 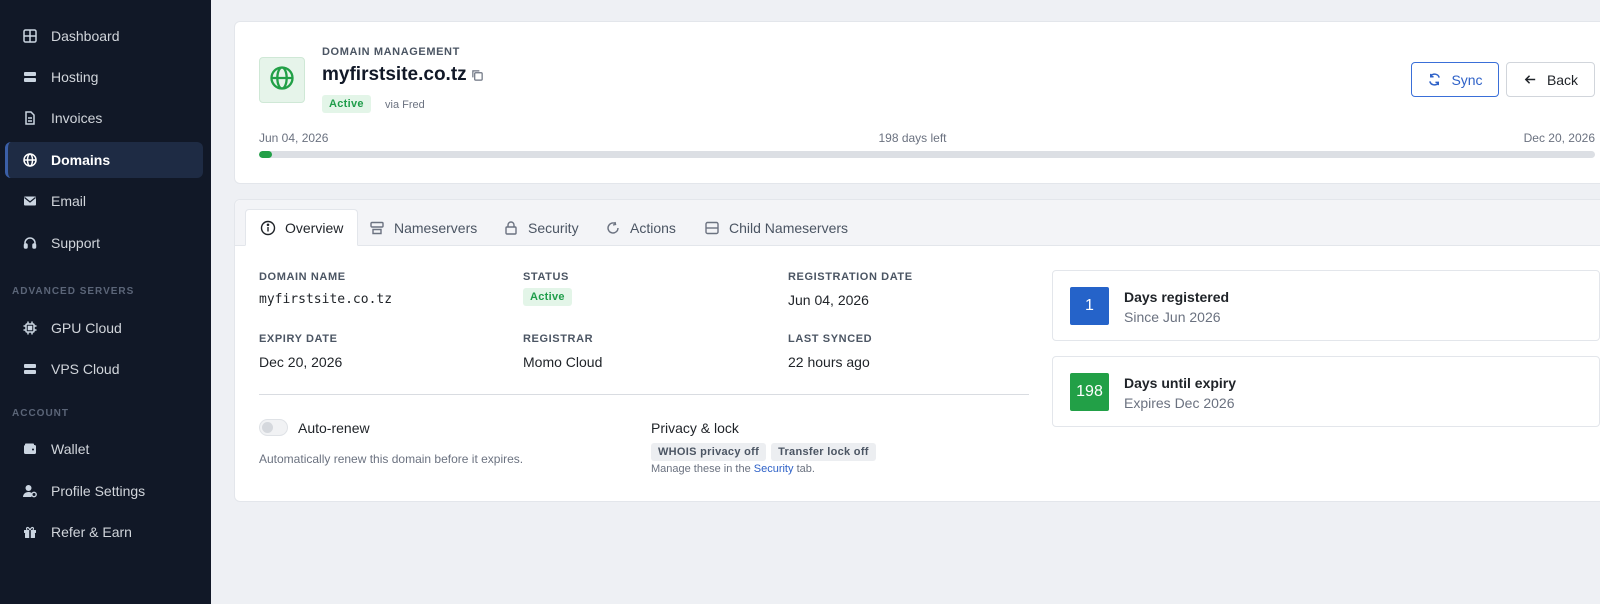 What do you see at coordinates (85, 369) in the screenshot?
I see `sidebar-item-label: VPS Cloud` at bounding box center [85, 369].